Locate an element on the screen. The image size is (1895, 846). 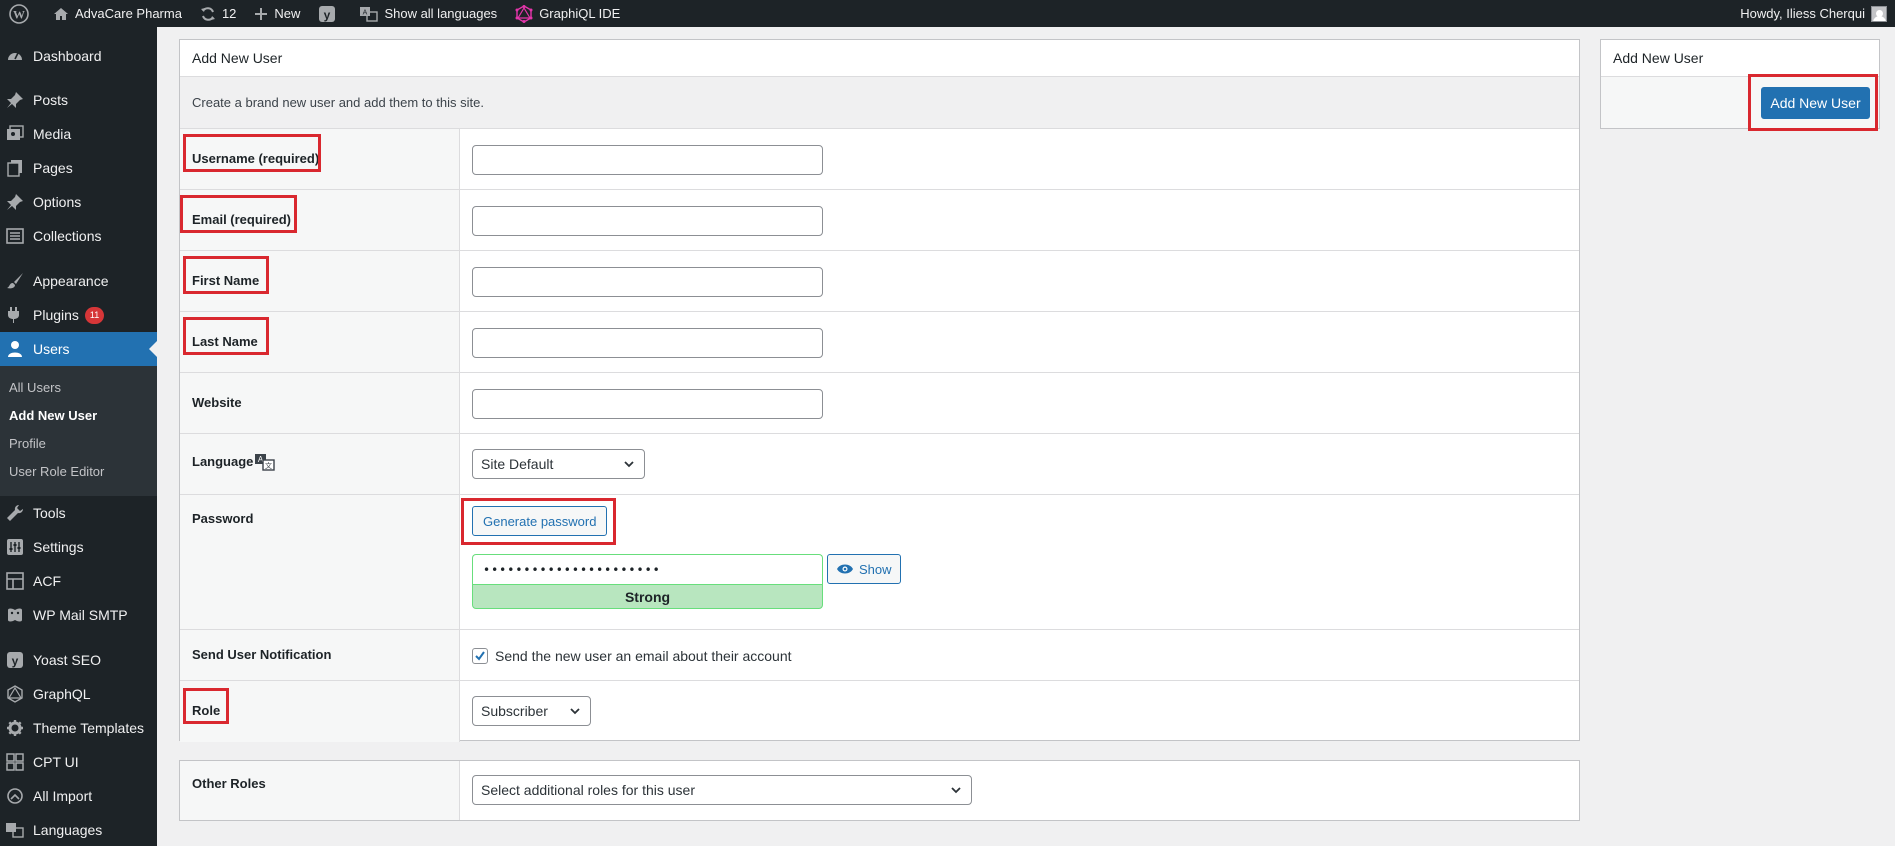
submit-box: Add New User Add New User is located at coordinates (1740, 85).